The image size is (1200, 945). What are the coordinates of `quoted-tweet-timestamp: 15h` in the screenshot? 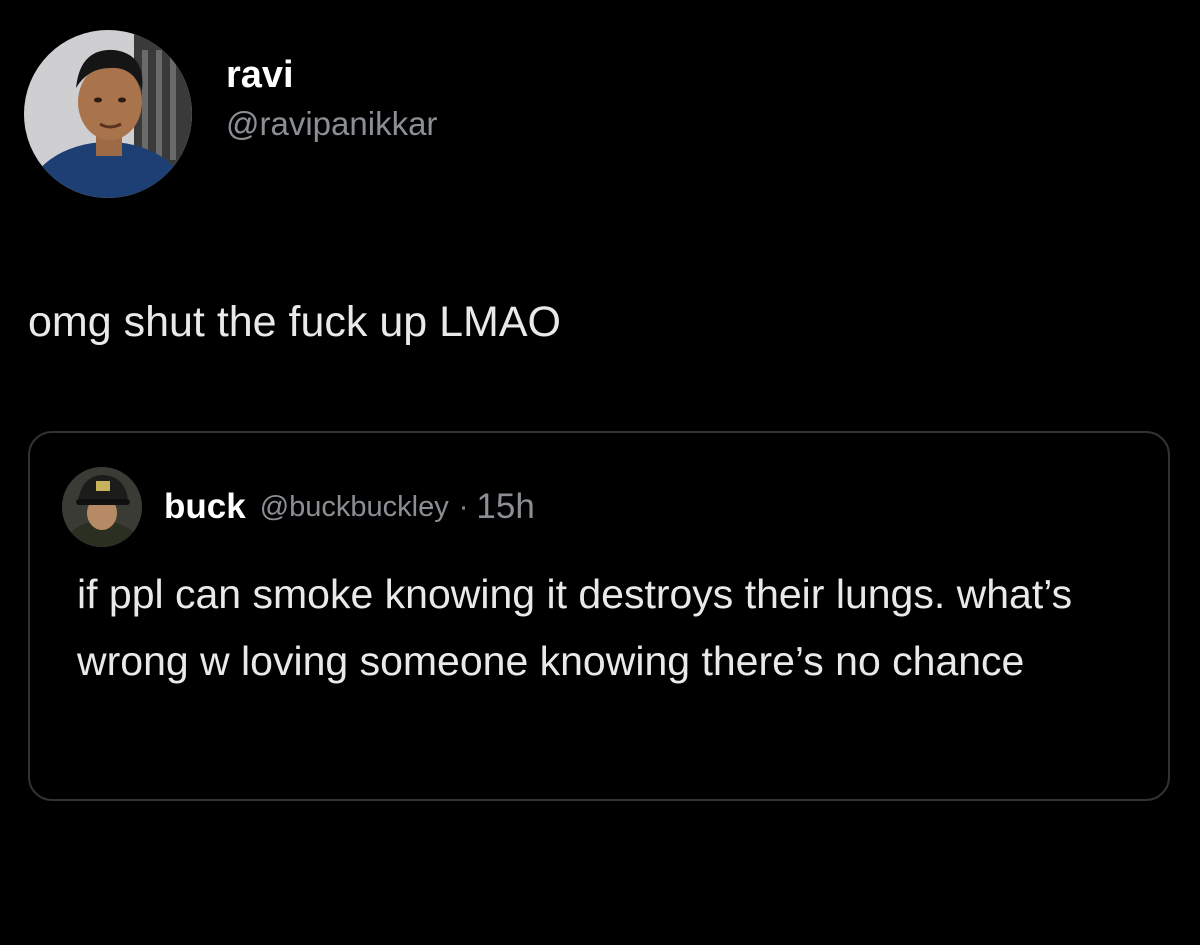 It's located at (505, 507).